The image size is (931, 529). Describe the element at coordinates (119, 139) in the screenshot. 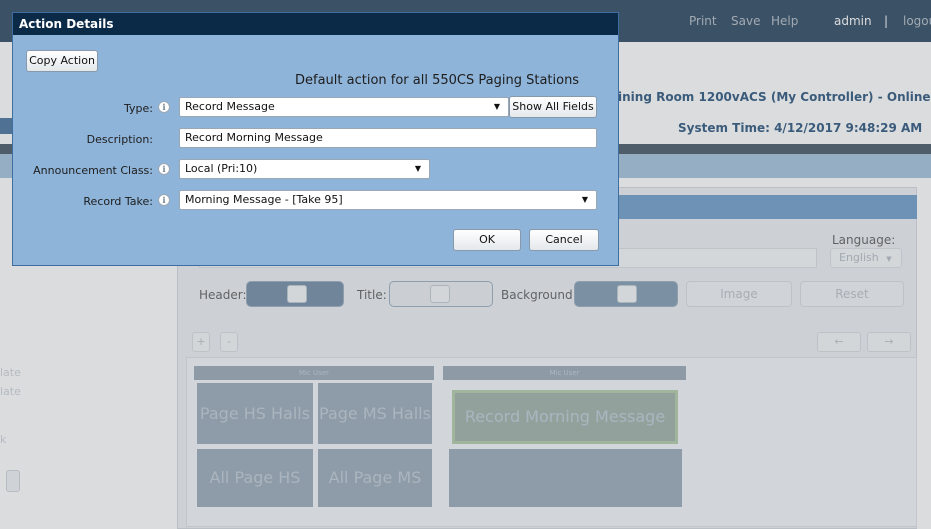

I see `description-label: Description:` at that location.